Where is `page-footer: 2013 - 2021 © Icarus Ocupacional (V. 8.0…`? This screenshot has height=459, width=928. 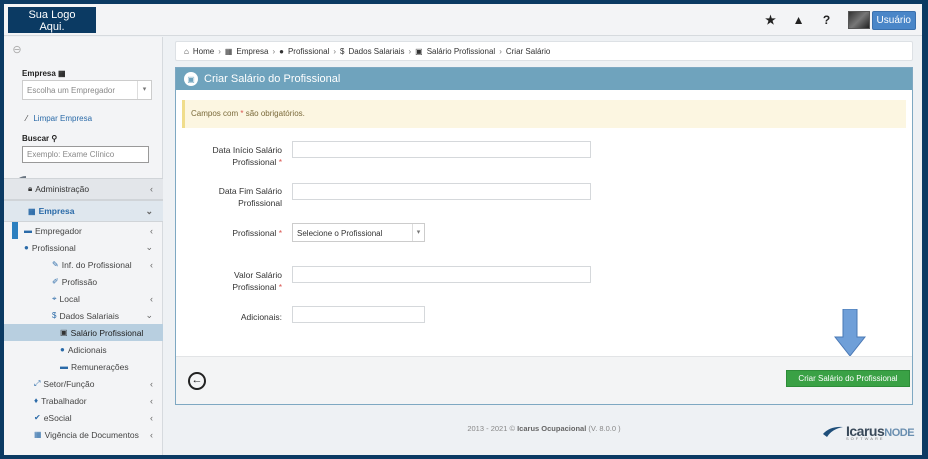
page-footer: 2013 - 2021 © Icarus Ocupacional (V. 8.0… is located at coordinates (544, 428).